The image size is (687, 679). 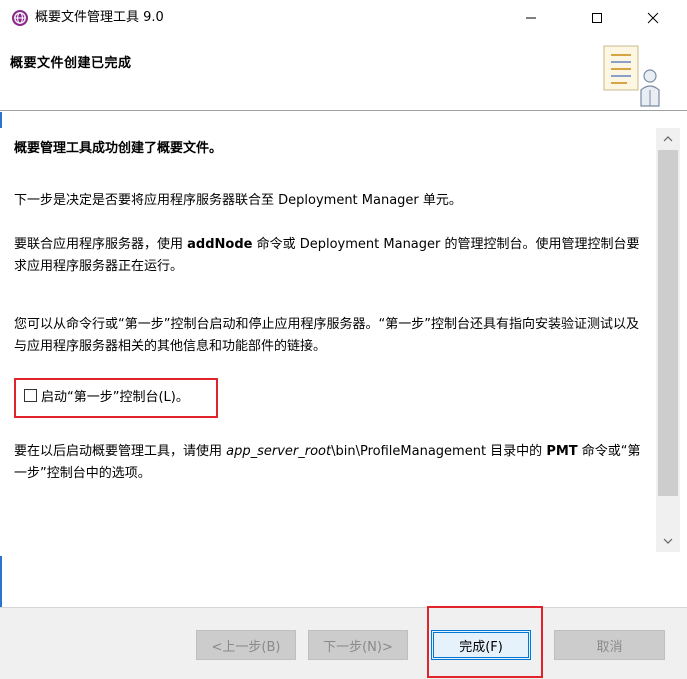 What do you see at coordinates (485, 642) in the screenshot?
I see `finish-highlight` at bounding box center [485, 642].